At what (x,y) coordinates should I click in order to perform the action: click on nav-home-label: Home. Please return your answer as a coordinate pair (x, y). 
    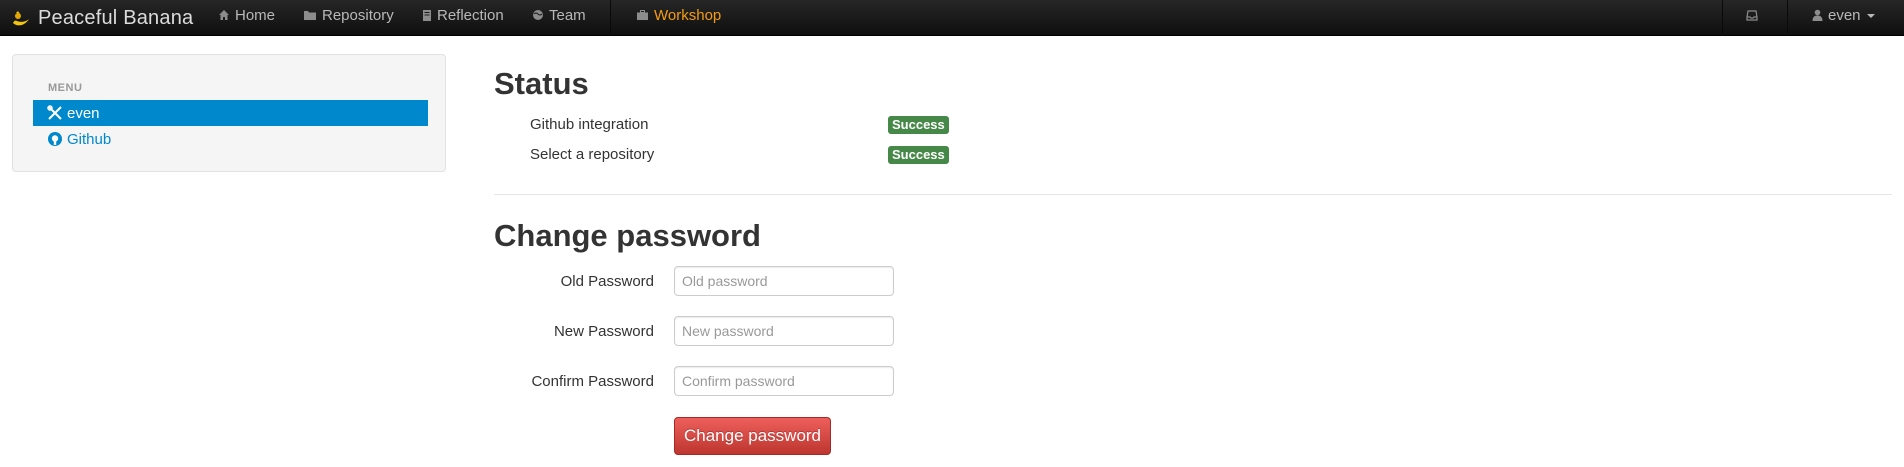
    Looking at the image, I should click on (255, 15).